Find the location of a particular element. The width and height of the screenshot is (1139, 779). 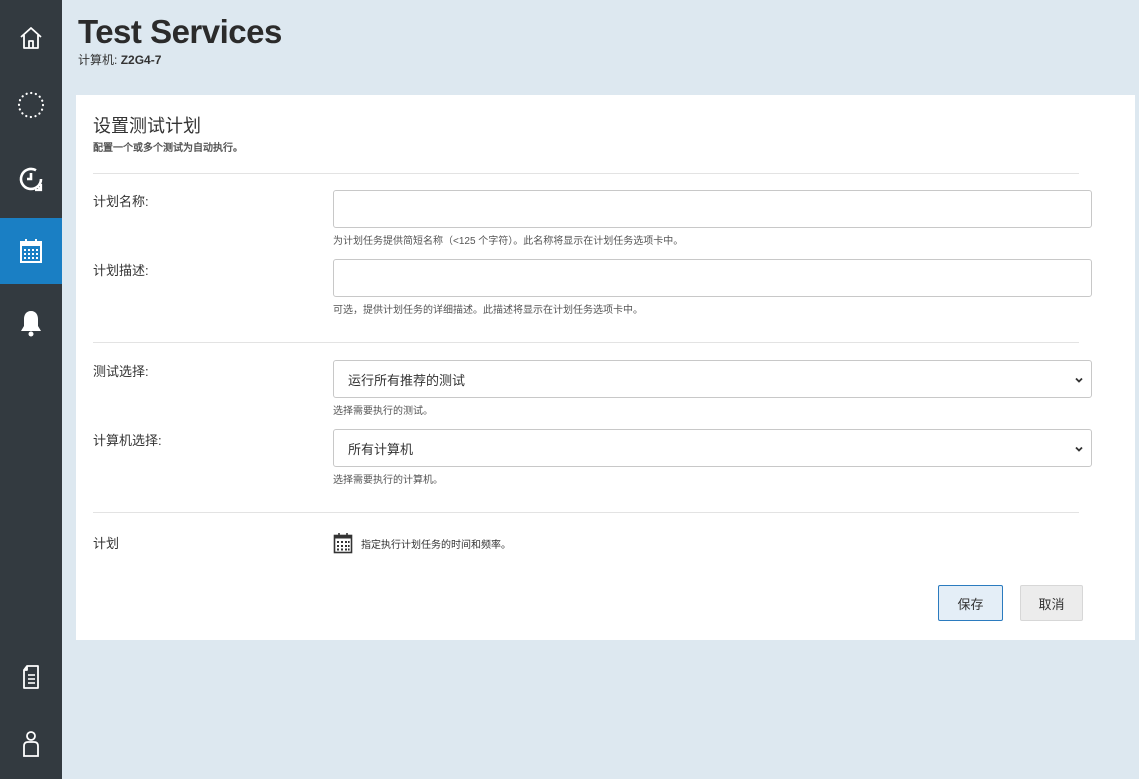

schedule-link: 指定执行计划任务的时间和频率。 is located at coordinates (422, 543).